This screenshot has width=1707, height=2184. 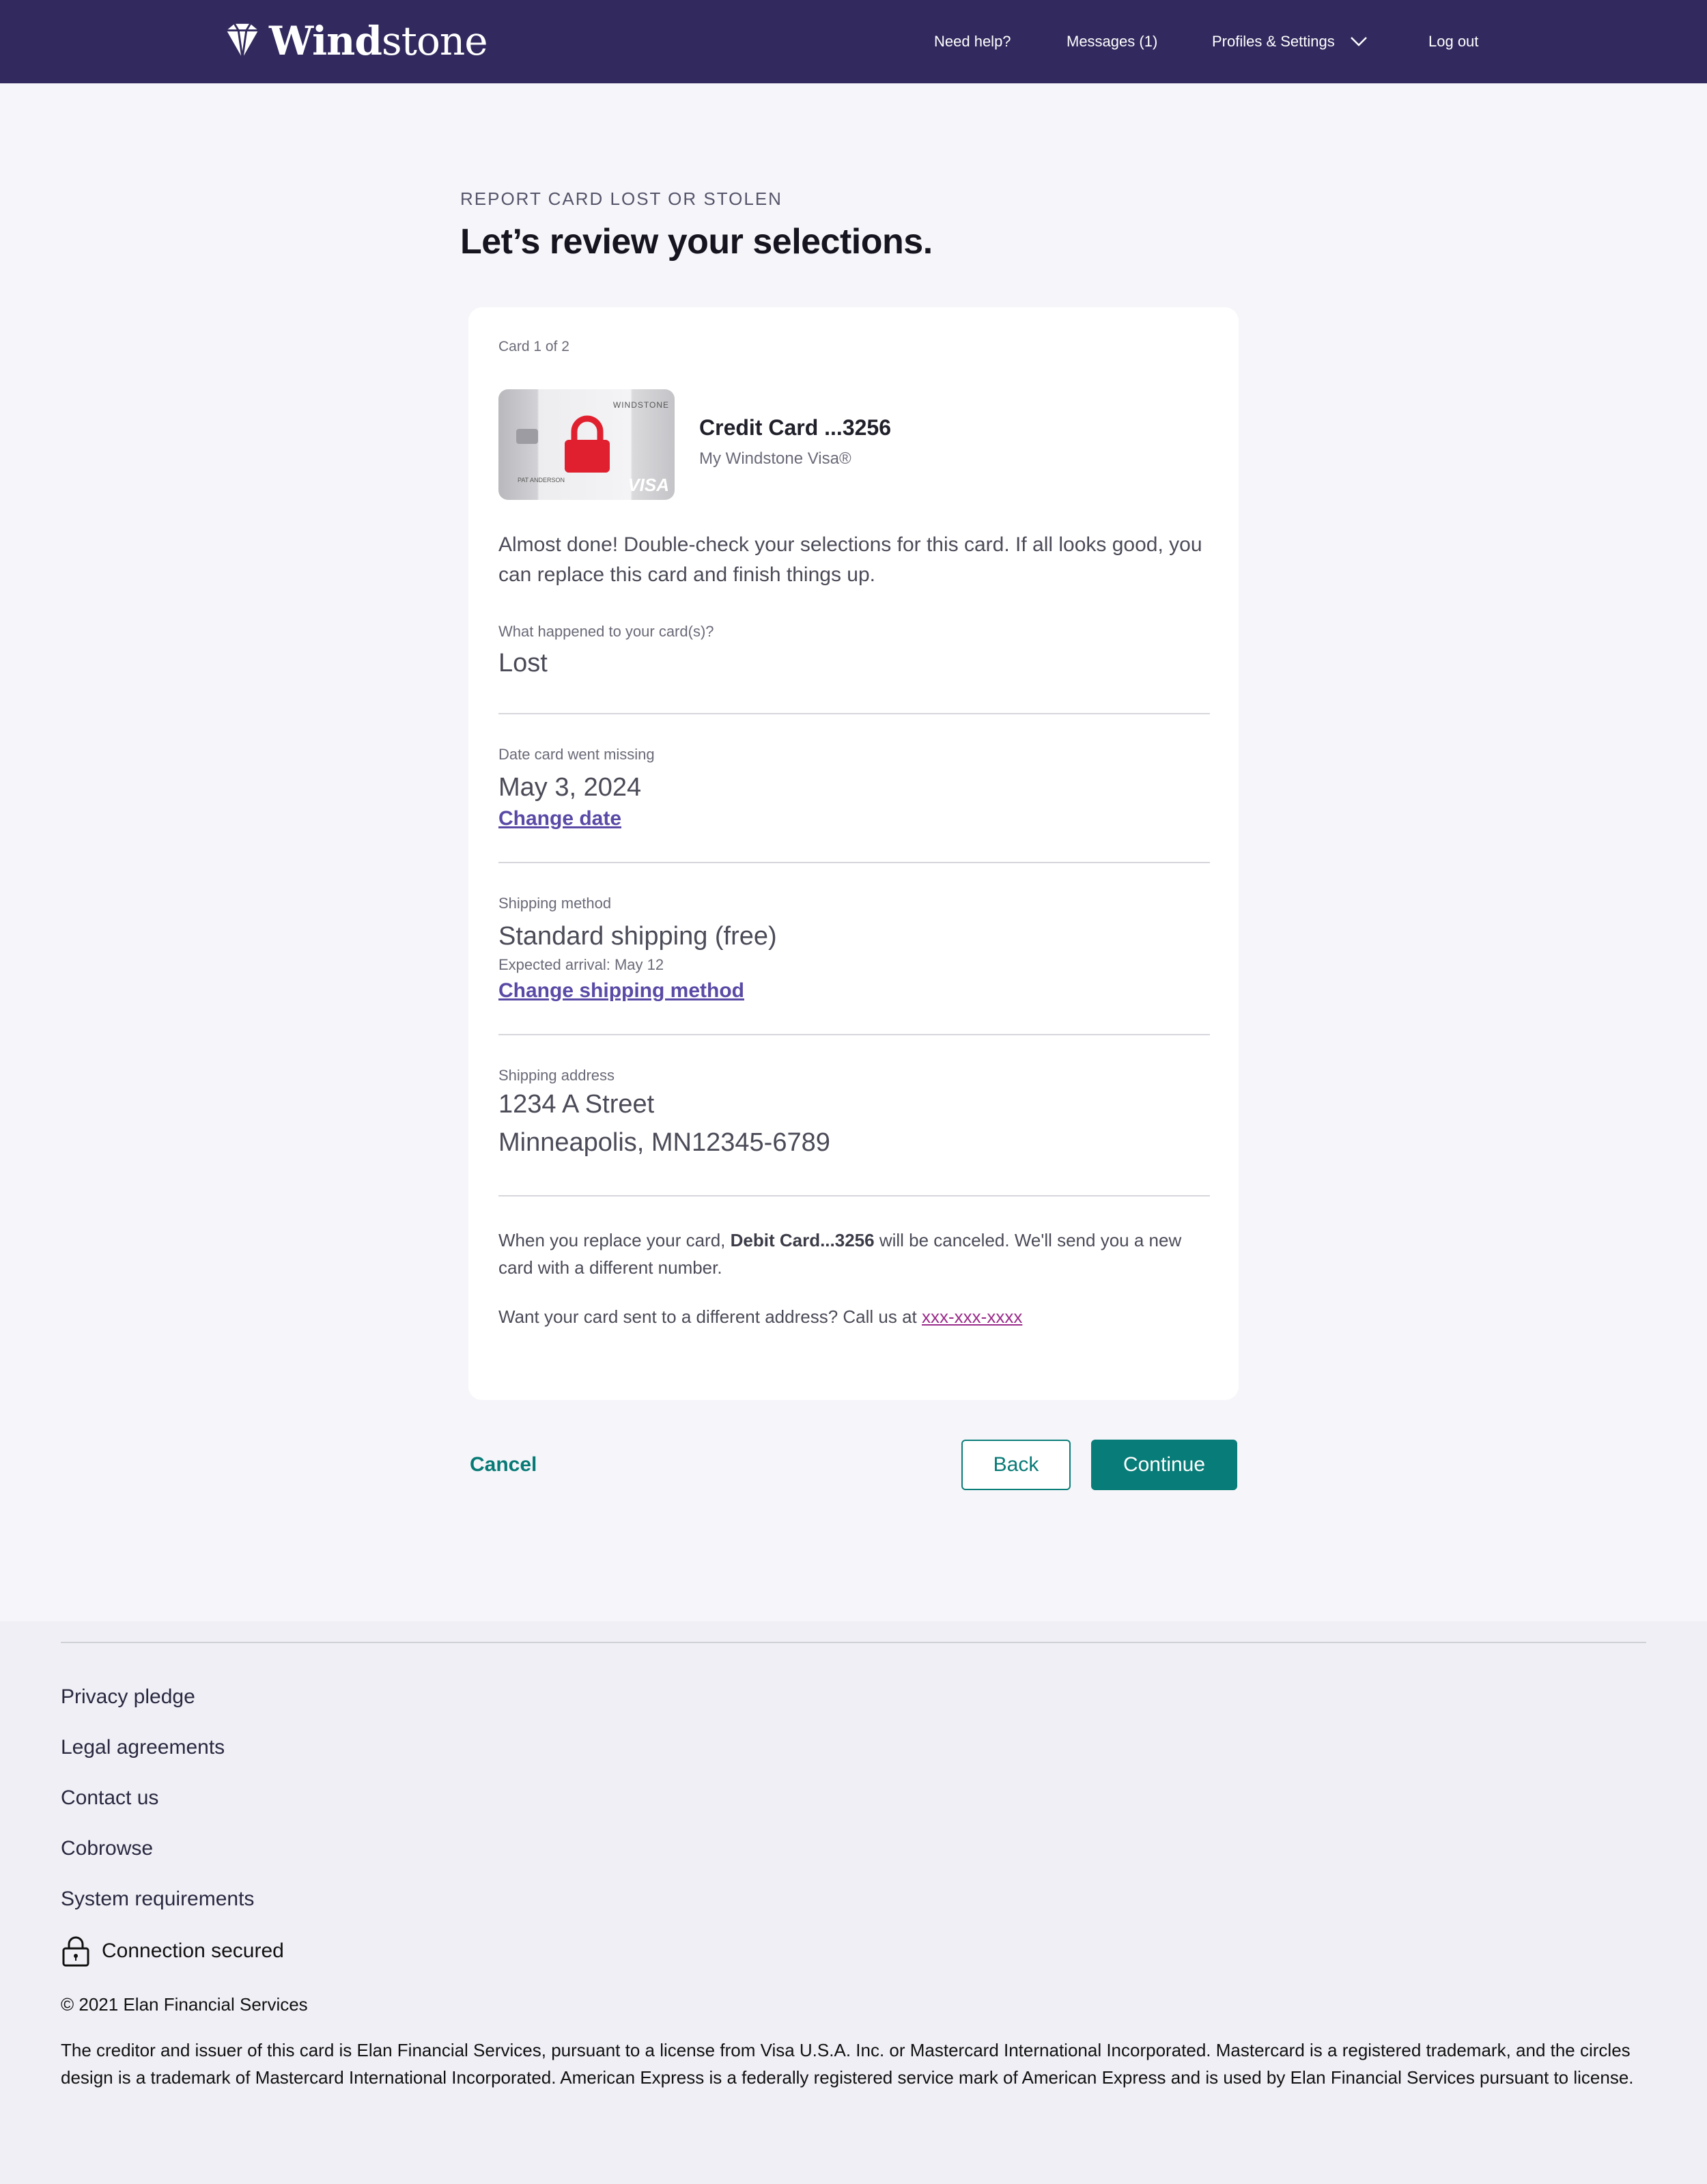 What do you see at coordinates (1112, 41) in the screenshot?
I see `nav-messages: Messages (1)` at bounding box center [1112, 41].